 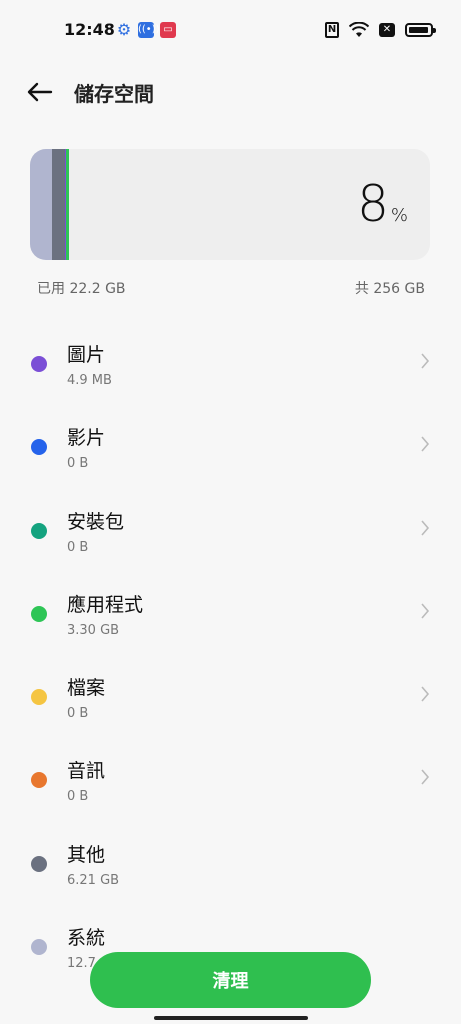 What do you see at coordinates (124, 29) in the screenshot?
I see `gear-icon: ⚙` at bounding box center [124, 29].